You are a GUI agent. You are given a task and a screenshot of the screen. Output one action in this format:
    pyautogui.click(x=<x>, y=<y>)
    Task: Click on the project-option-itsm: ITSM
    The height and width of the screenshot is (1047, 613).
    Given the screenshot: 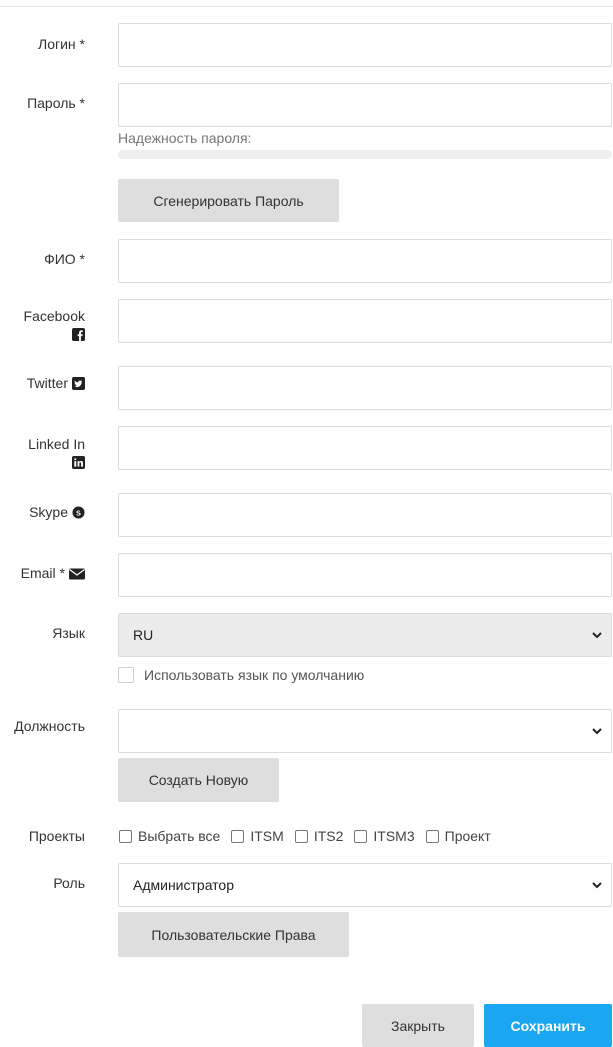 What is the action you would take?
    pyautogui.click(x=257, y=836)
    